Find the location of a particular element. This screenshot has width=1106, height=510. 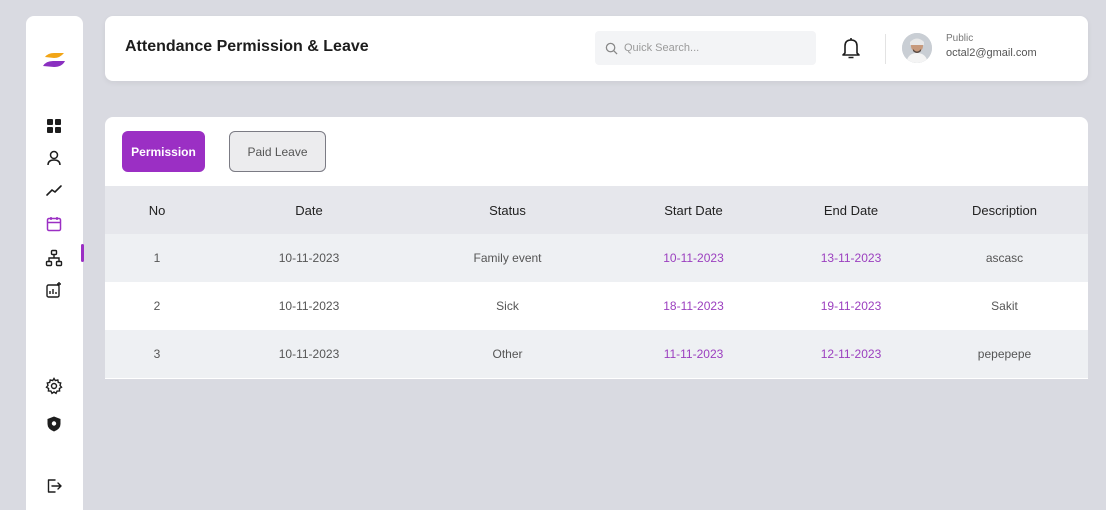

cell-start-date: 11-11-2023 is located at coordinates (693, 354).